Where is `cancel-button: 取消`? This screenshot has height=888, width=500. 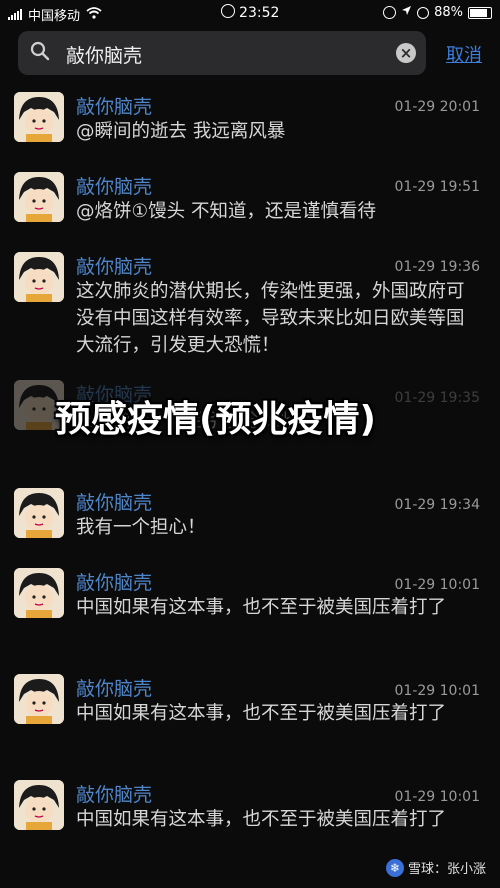 cancel-button: 取消 is located at coordinates (464, 54).